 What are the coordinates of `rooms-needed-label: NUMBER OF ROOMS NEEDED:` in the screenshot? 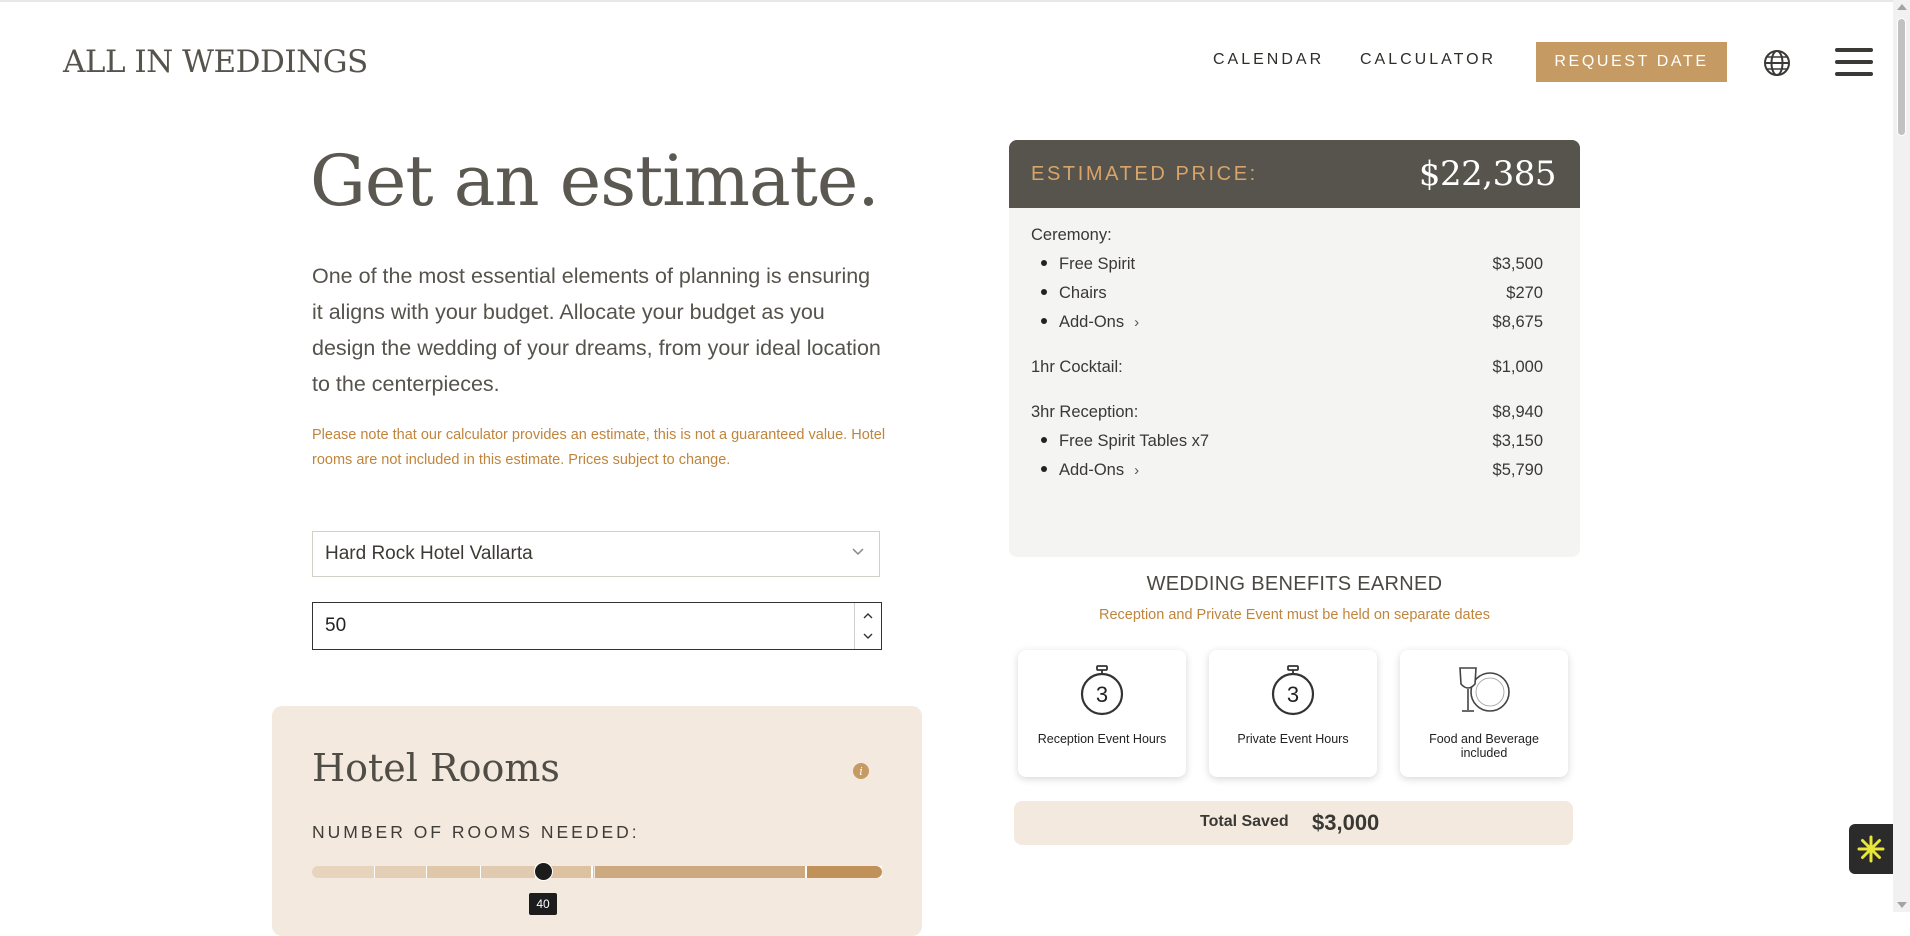 It's located at (476, 832).